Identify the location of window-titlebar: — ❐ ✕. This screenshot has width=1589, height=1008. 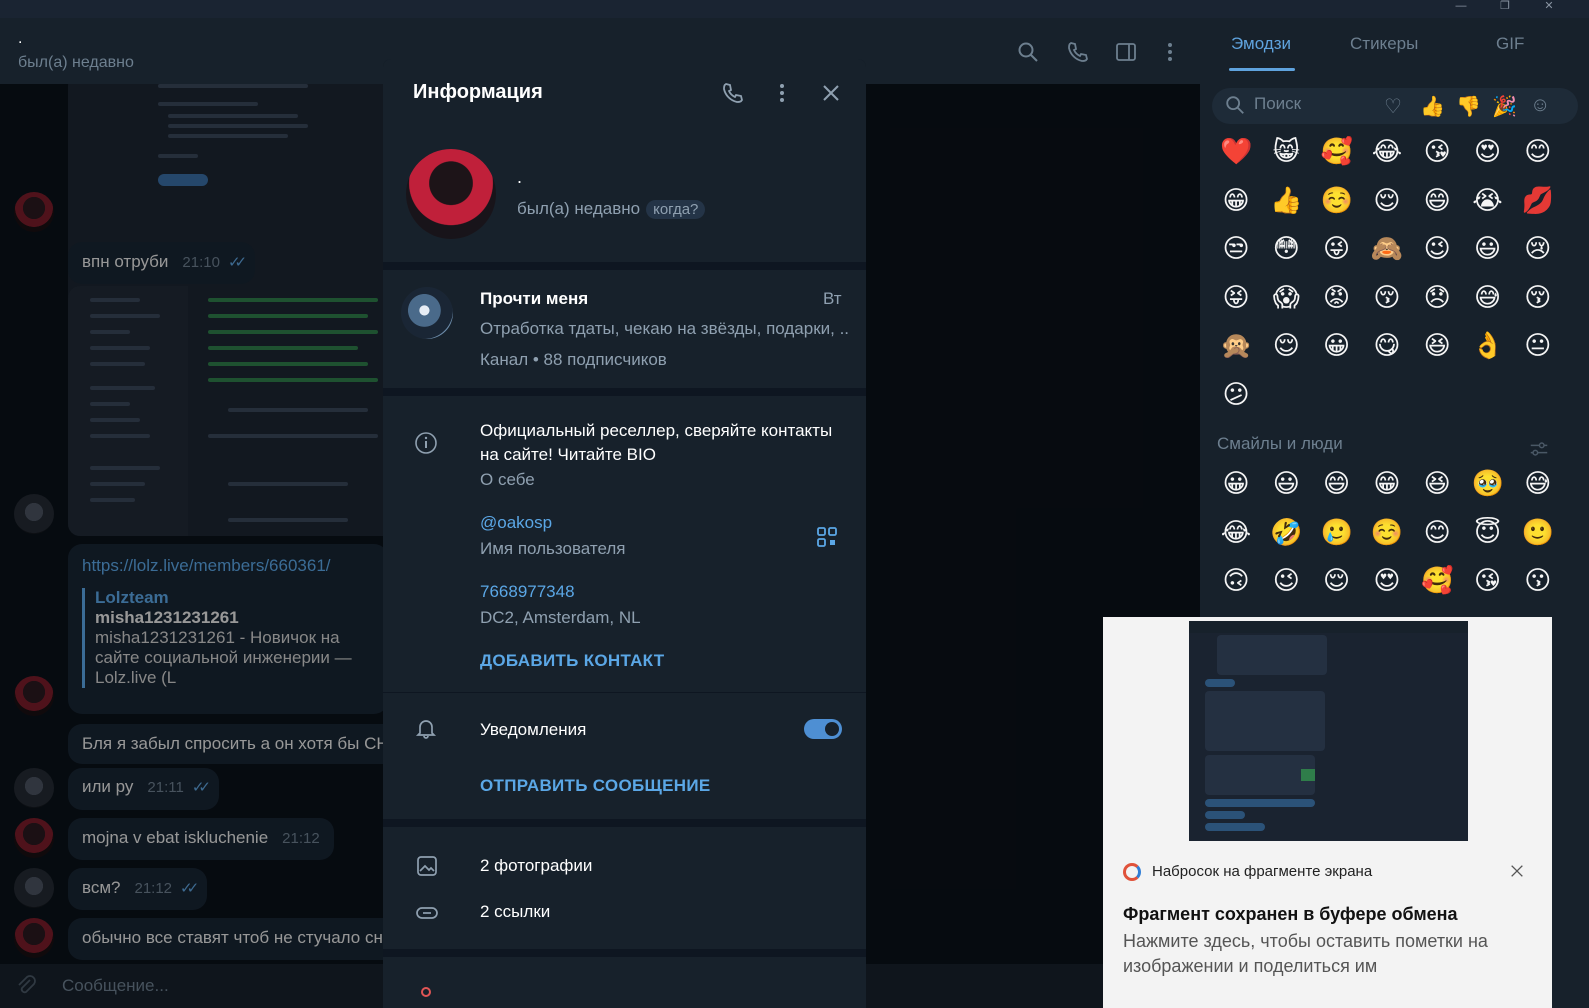
(794, 9).